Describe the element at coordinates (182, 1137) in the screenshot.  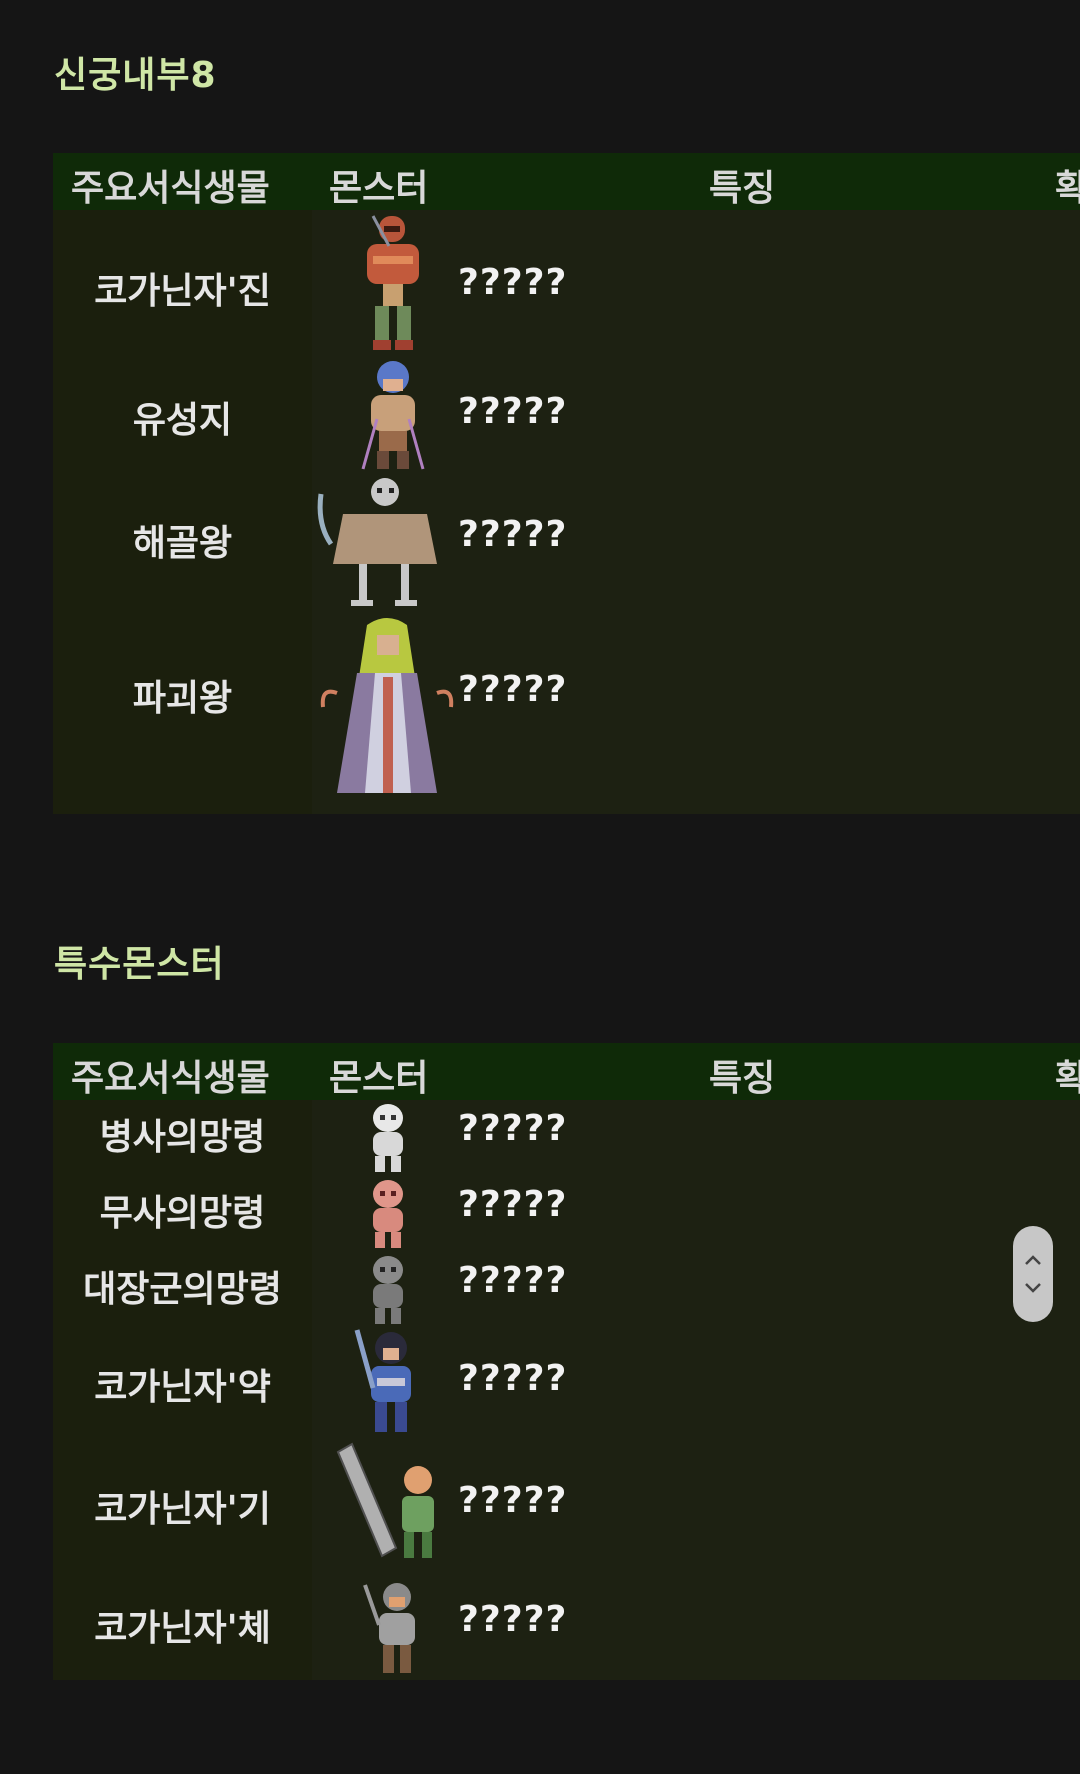
I see `monster-name: 병사의망령` at that location.